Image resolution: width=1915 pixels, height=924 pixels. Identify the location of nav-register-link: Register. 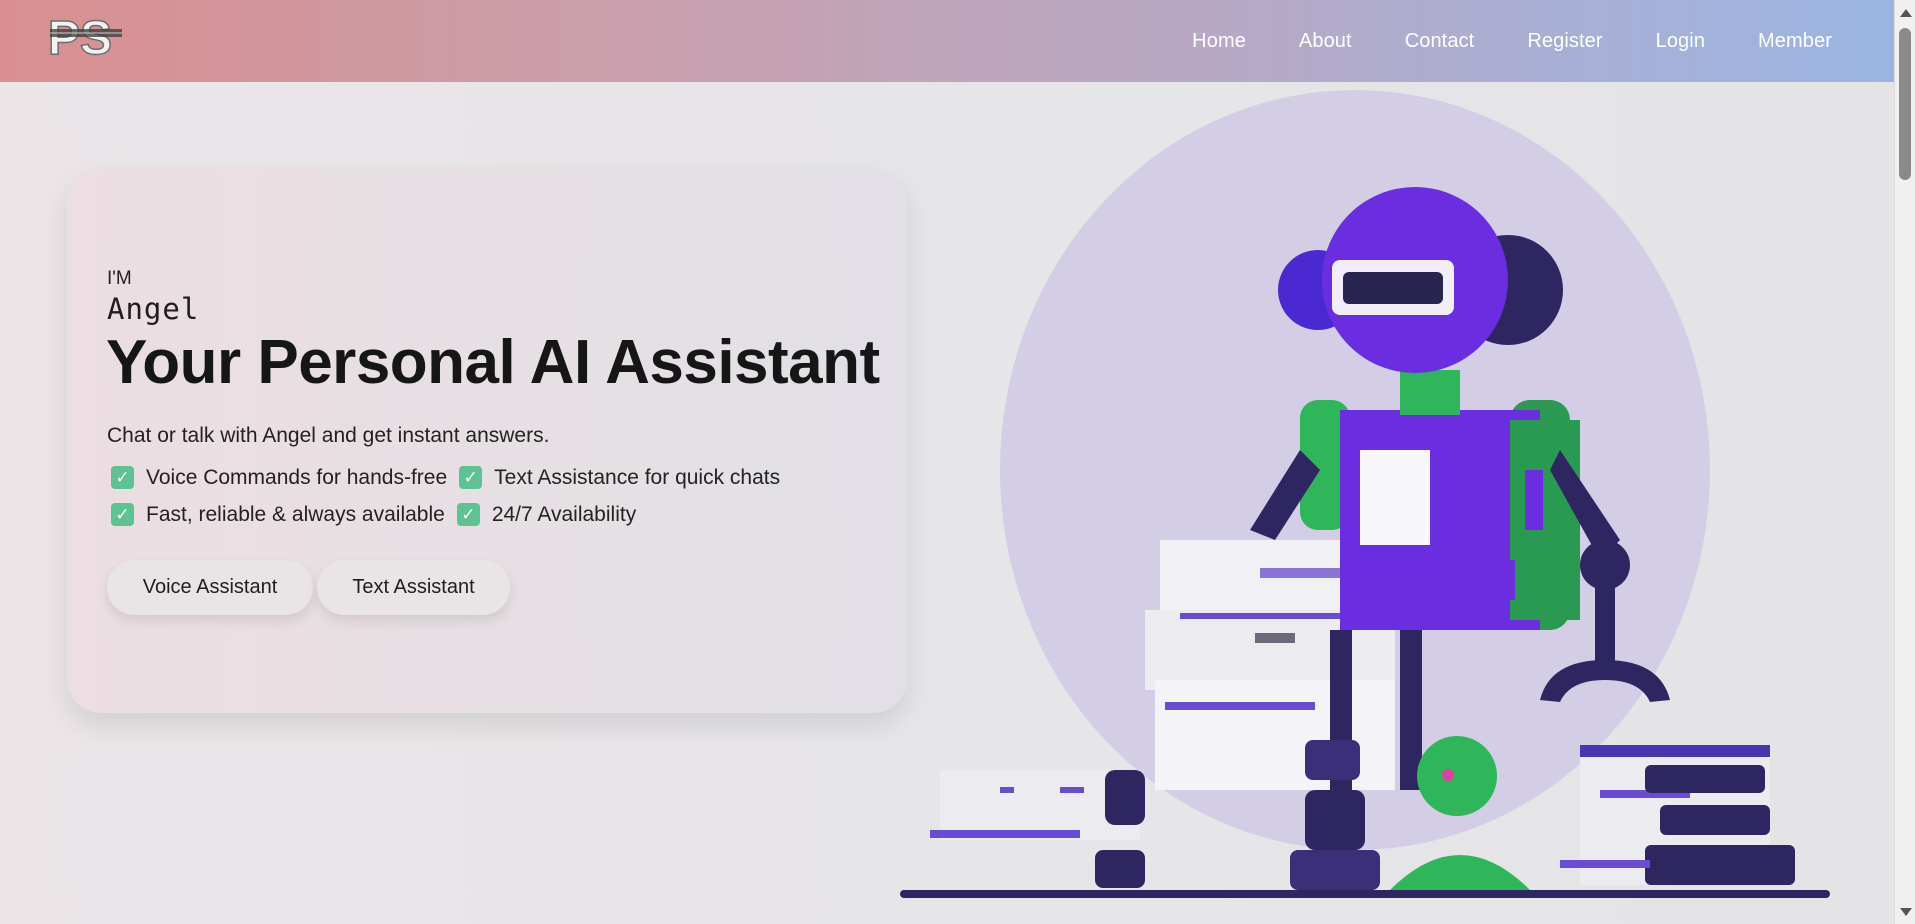
(1564, 41).